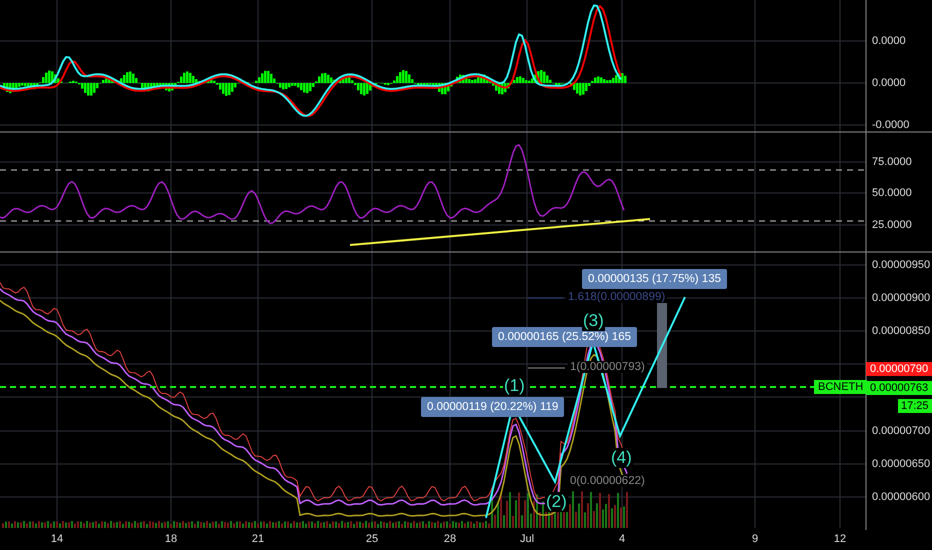 The height and width of the screenshot is (550, 932). I want to click on axis-label: 21, so click(258, 539).